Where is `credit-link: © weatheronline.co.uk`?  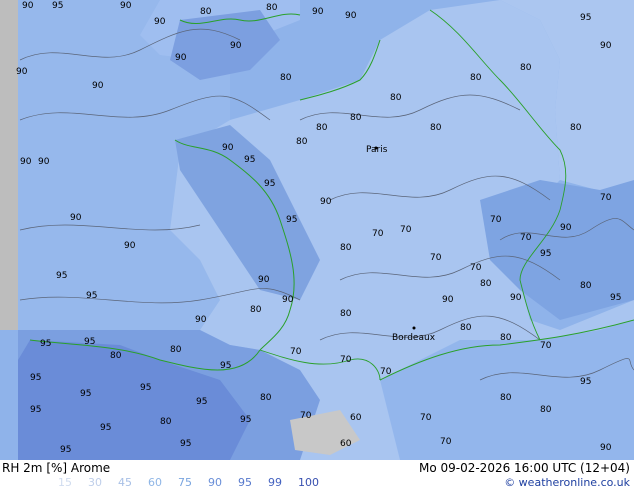
credit-link: © weatheronline.co.uk is located at coordinates (567, 482).